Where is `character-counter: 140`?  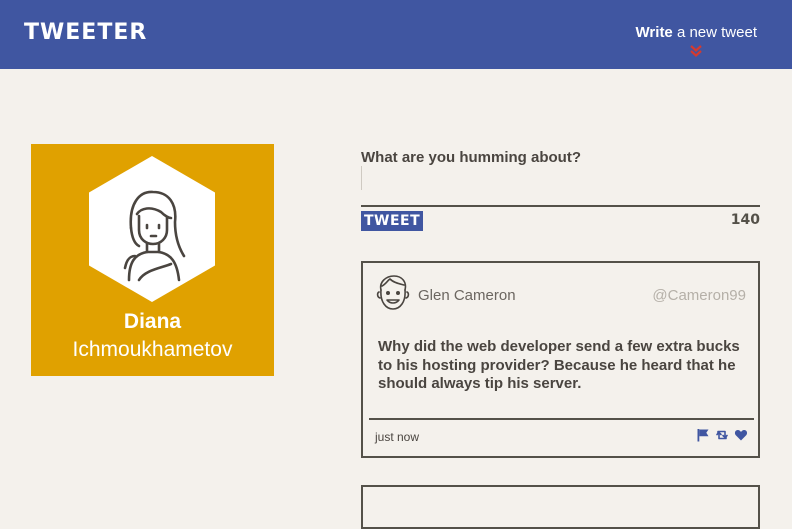
character-counter: 140 is located at coordinates (745, 220).